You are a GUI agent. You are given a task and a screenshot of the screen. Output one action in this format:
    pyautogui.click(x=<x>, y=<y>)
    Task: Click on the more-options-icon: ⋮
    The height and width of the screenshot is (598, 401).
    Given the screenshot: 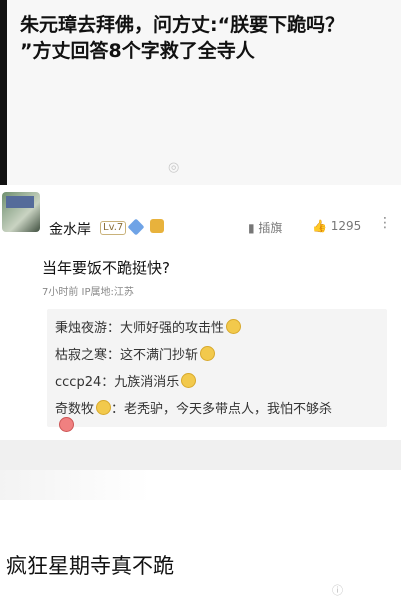 What is the action you would take?
    pyautogui.click(x=385, y=223)
    